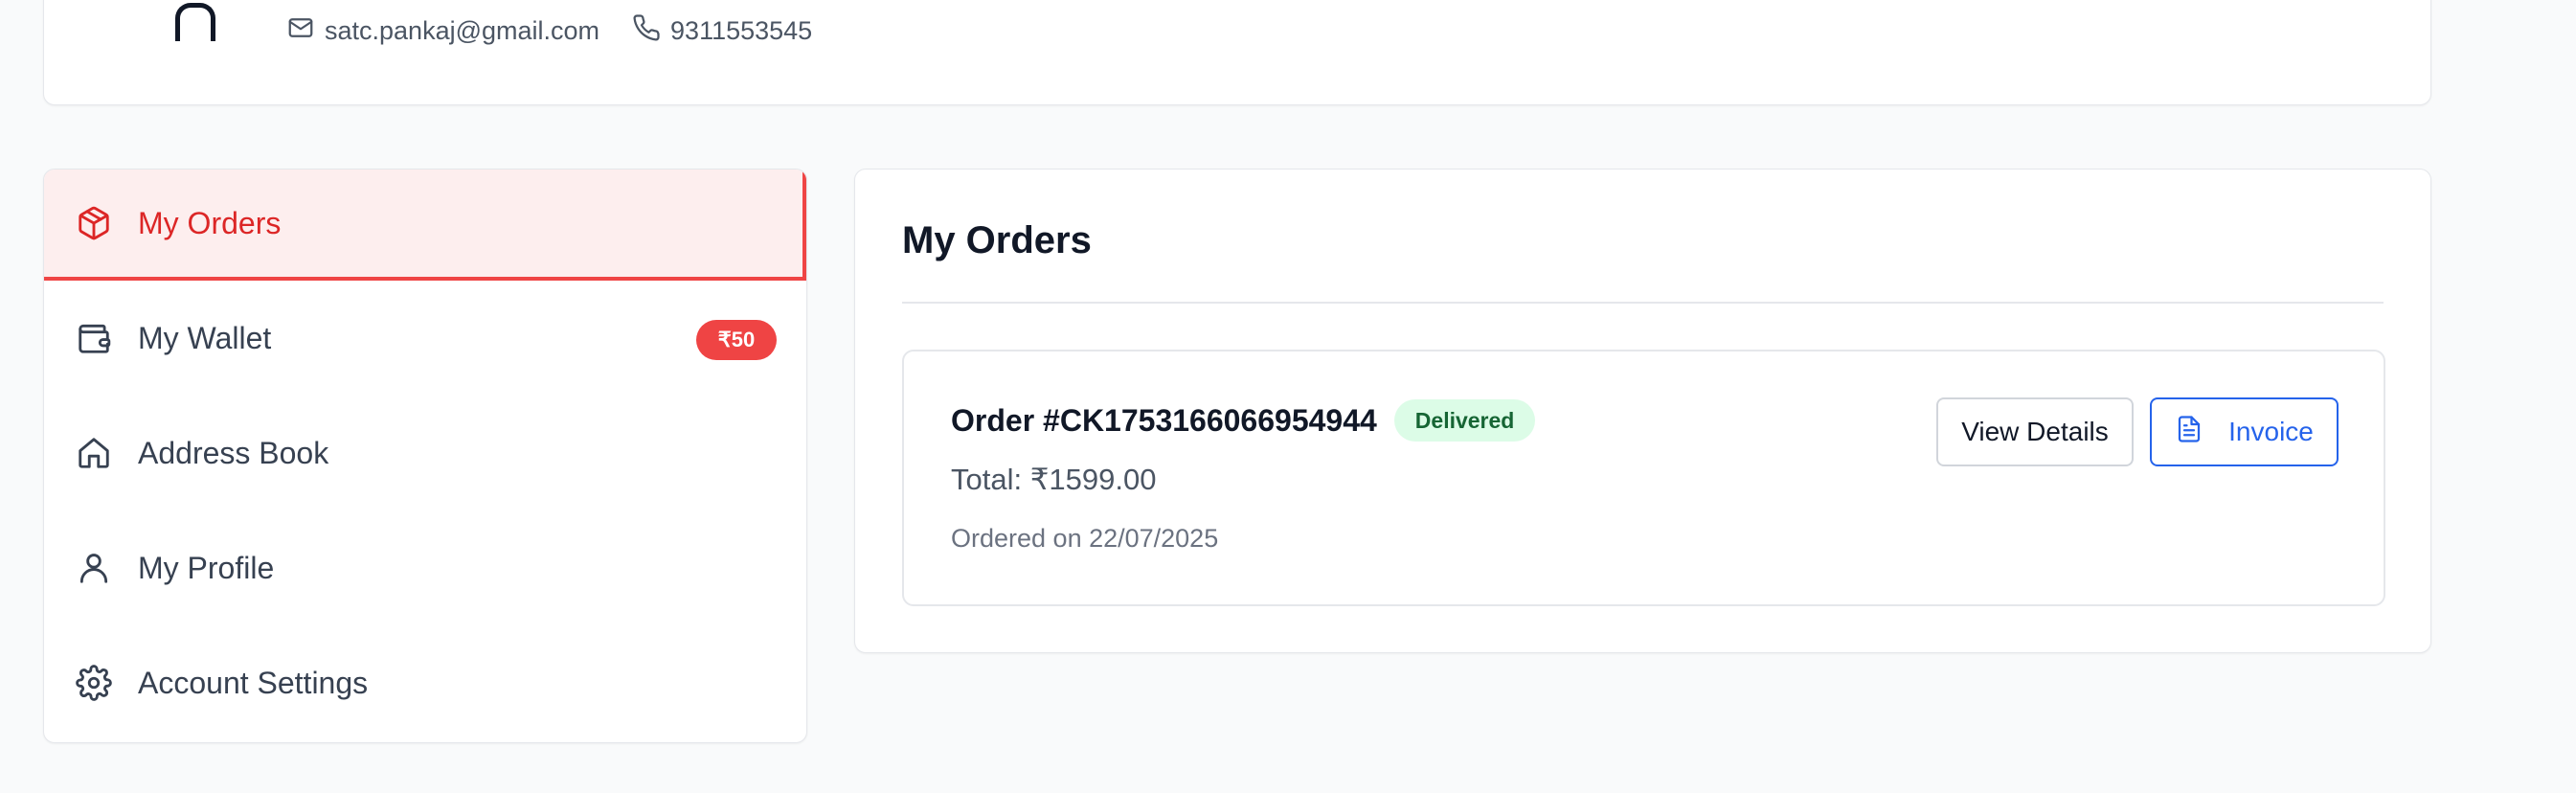  What do you see at coordinates (1085, 538) in the screenshot?
I see `order-date: Ordered on 22/07/2025` at bounding box center [1085, 538].